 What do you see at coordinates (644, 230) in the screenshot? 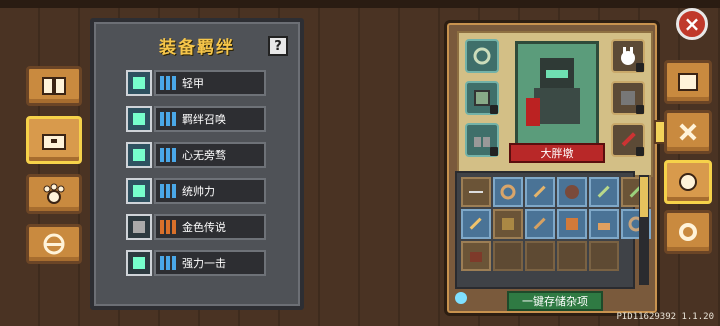
I see `inventory-scrollbar` at bounding box center [644, 230].